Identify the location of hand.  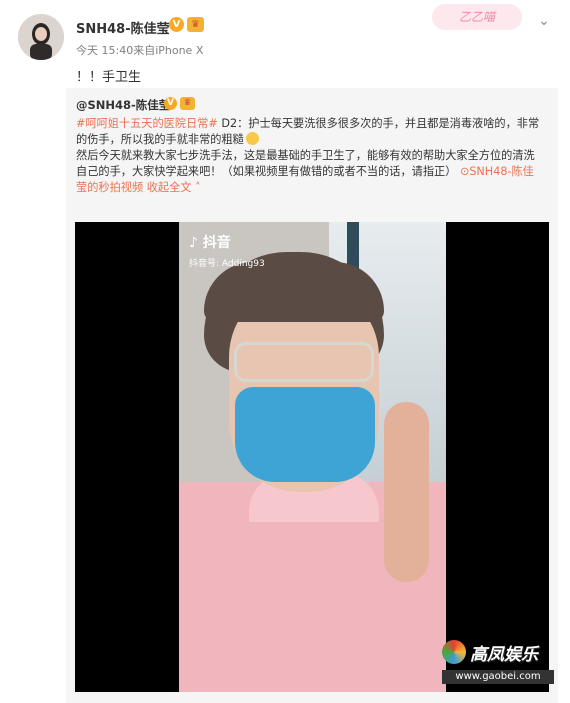
(406, 492).